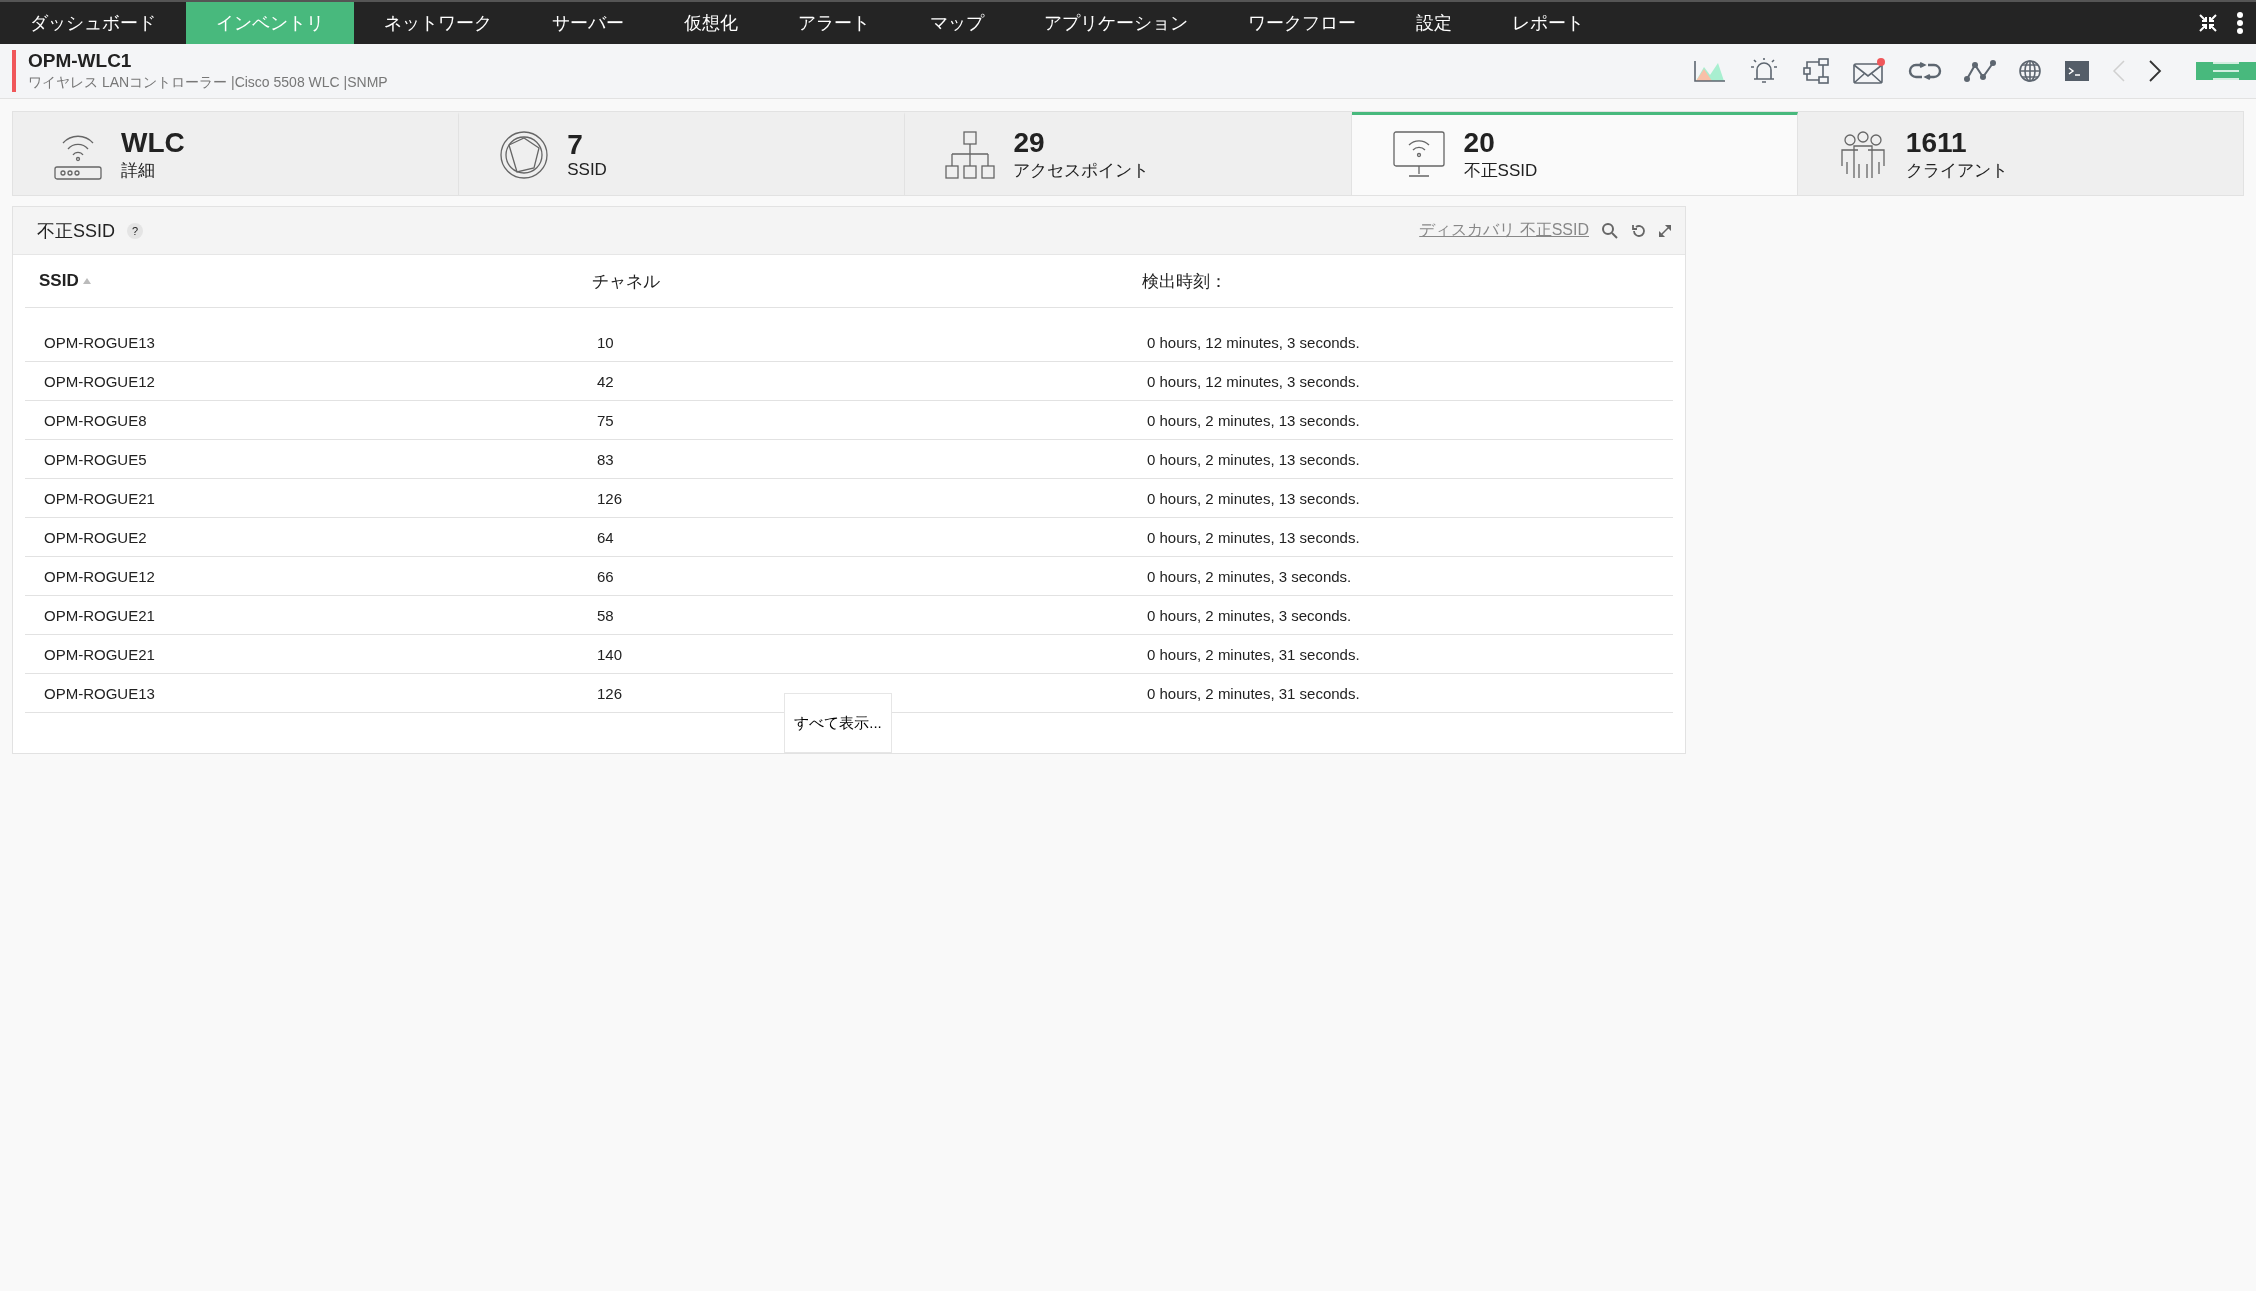  I want to click on nav-tab: 仮想化, so click(711, 23).